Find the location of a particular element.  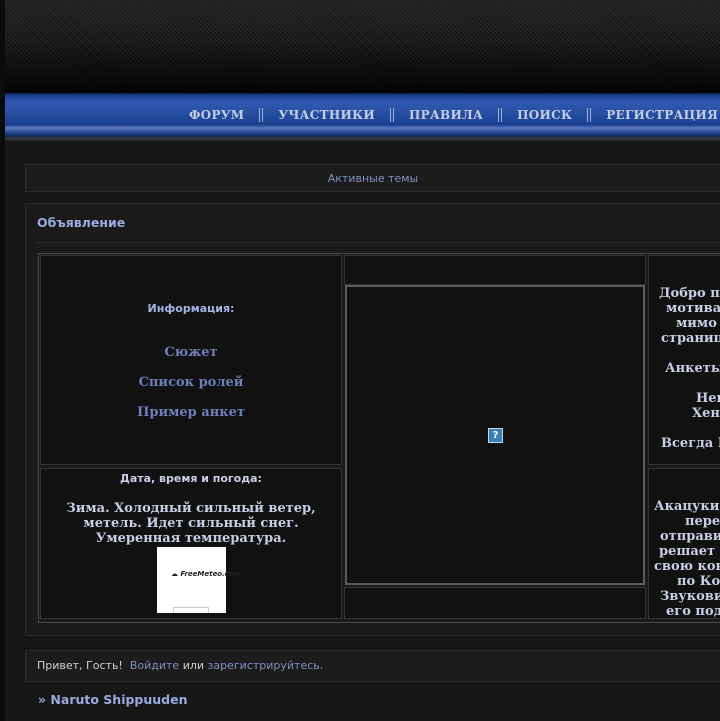

nav-rules: ПРАВИЛА is located at coordinates (446, 115).